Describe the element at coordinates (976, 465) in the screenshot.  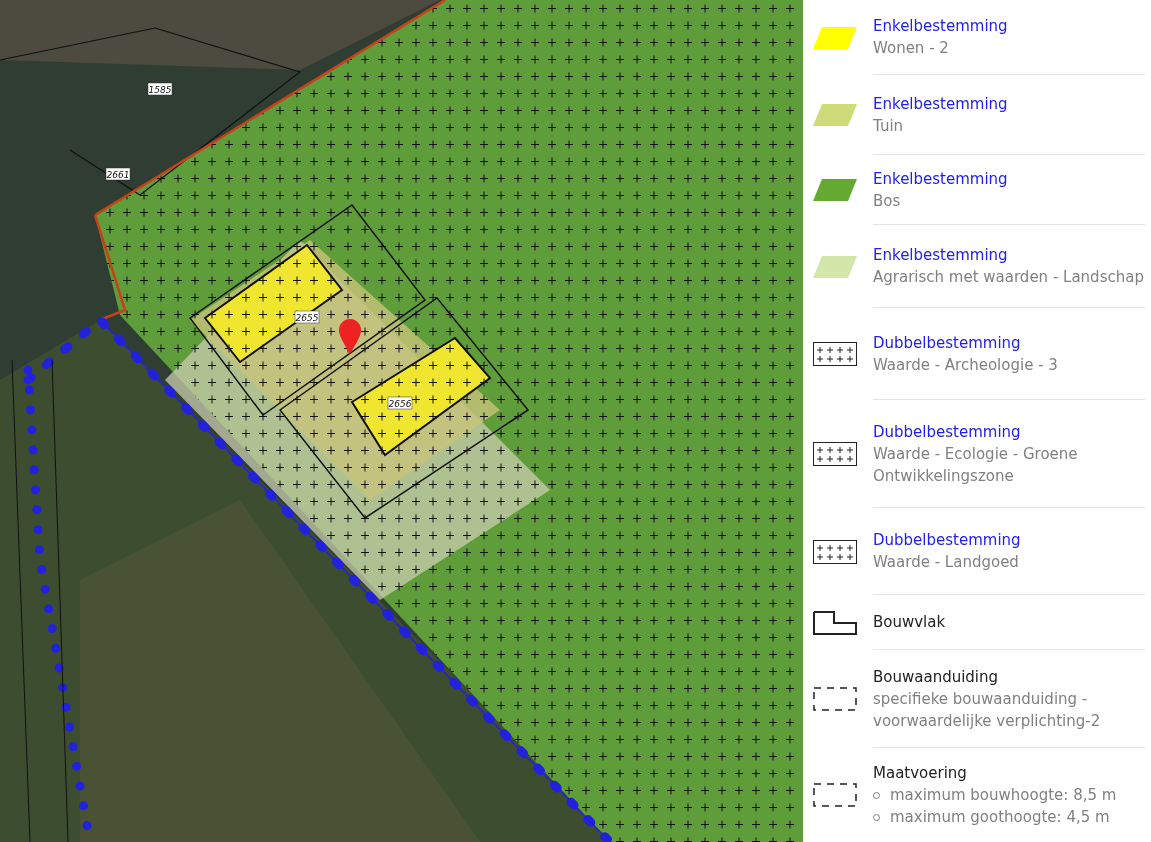
I see `legend-subtitle: Waarde - Ecologie - Groene Ontwikkelingszone` at that location.